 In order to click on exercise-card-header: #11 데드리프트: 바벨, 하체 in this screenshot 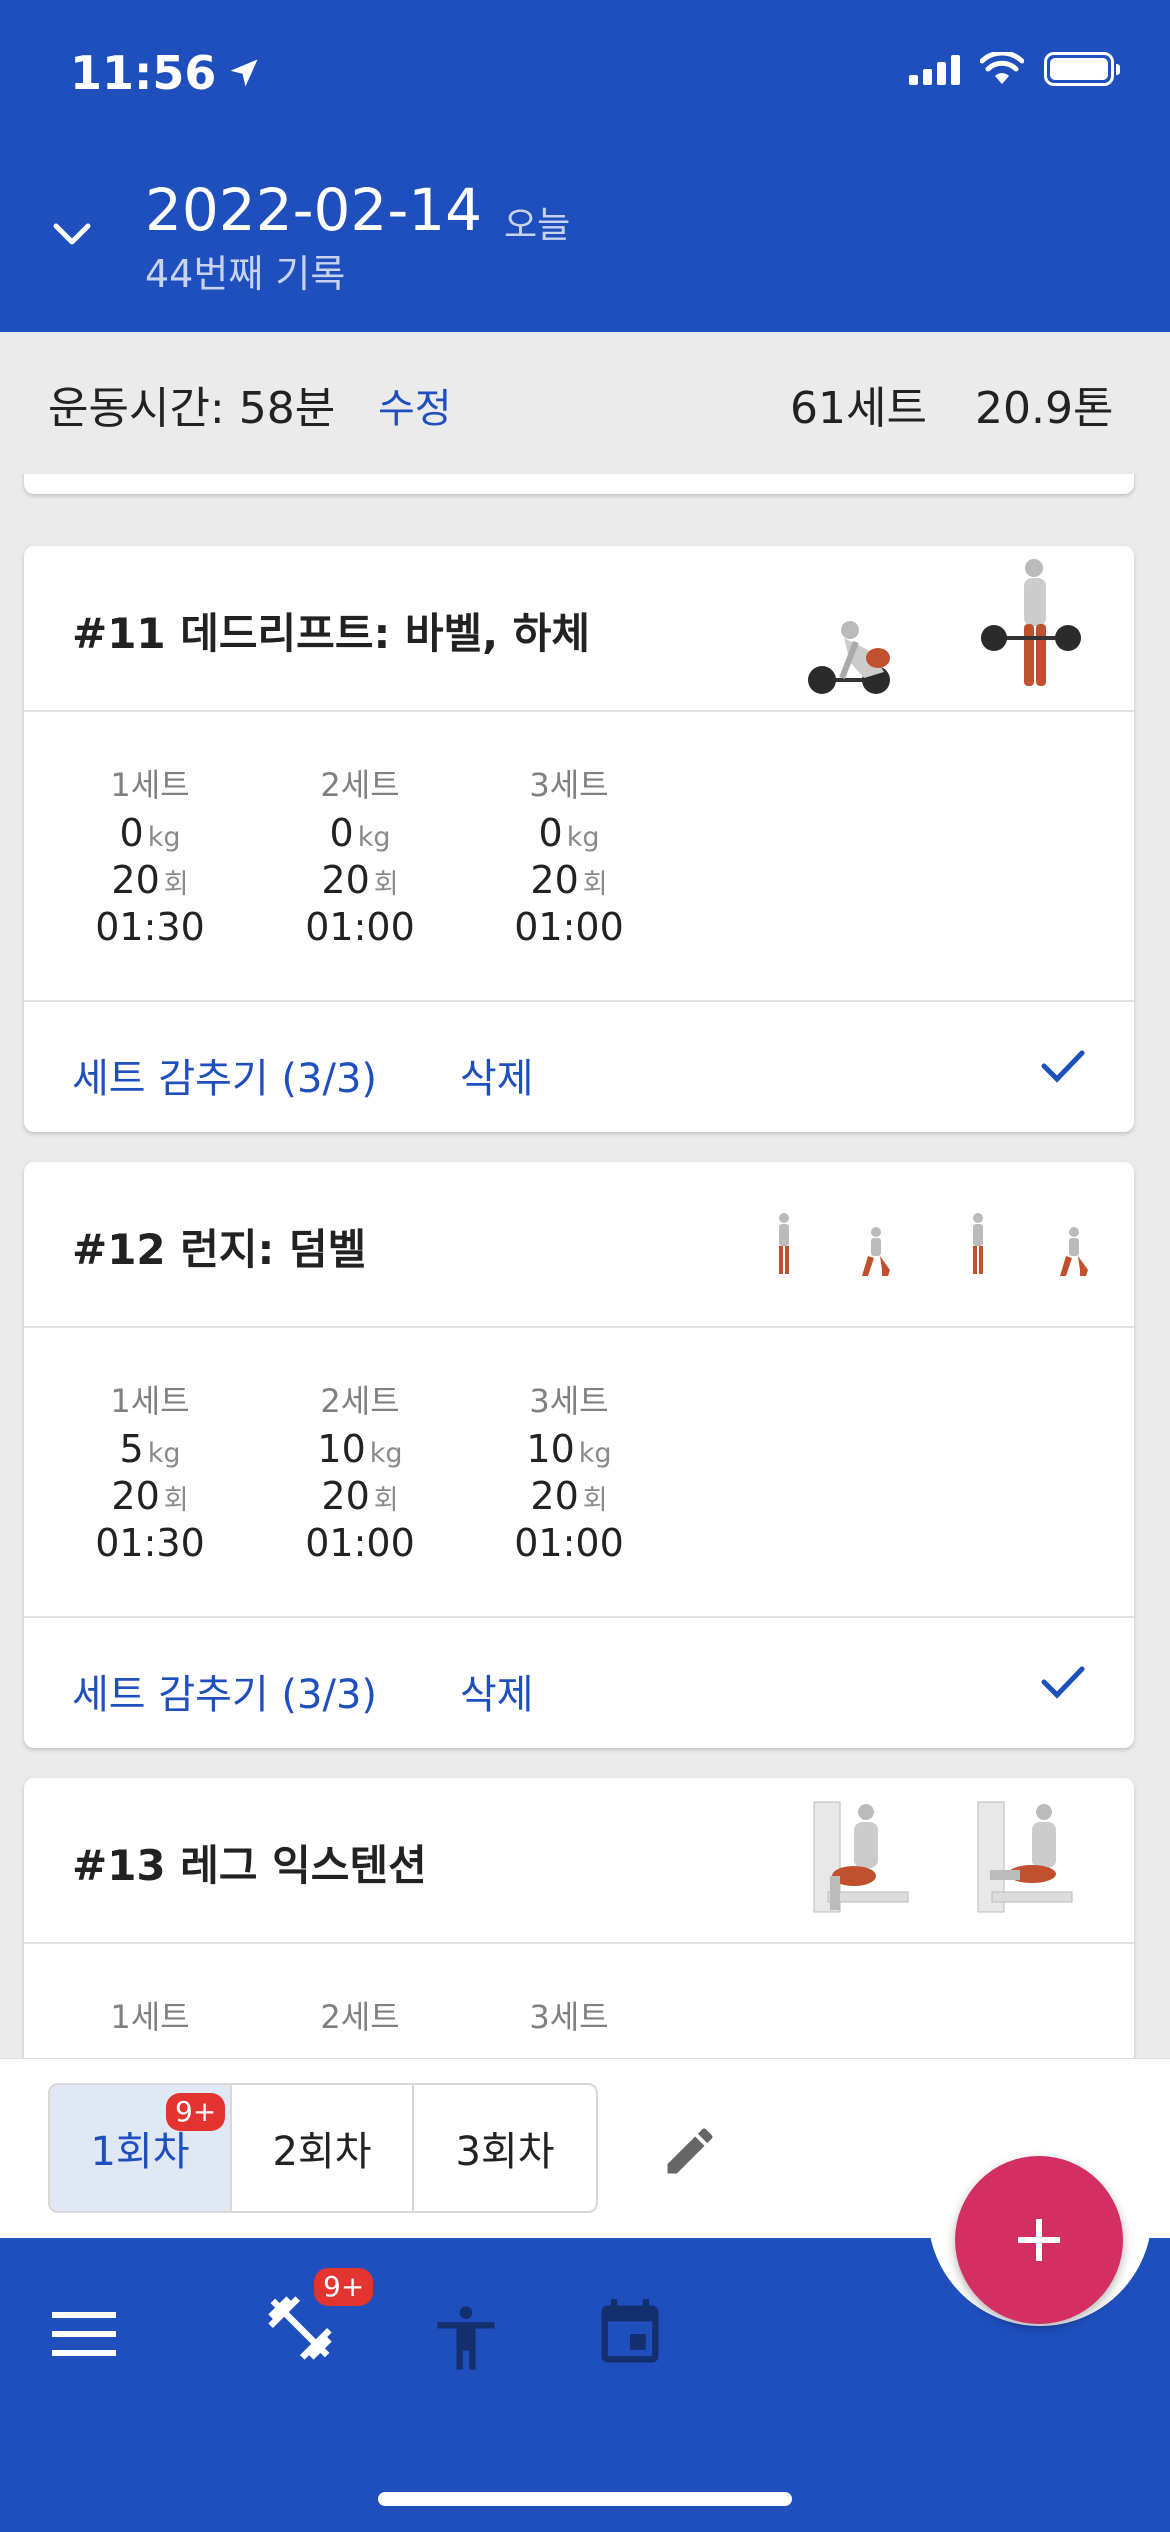, I will do `click(579, 629)`.